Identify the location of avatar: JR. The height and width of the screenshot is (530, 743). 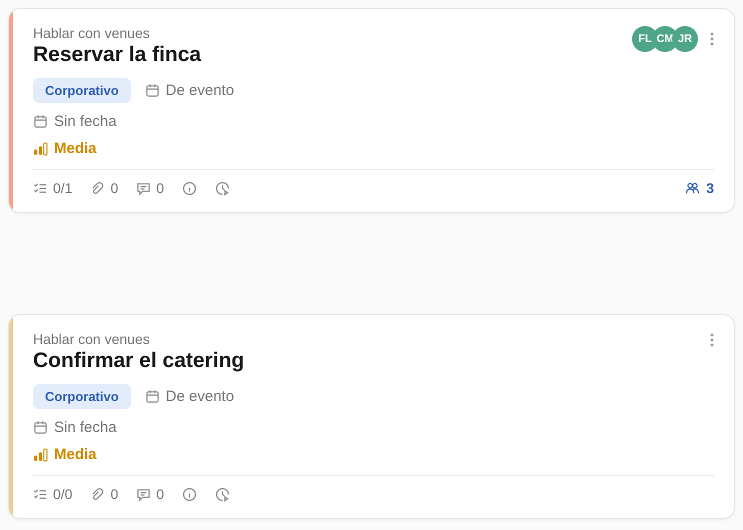
(685, 39).